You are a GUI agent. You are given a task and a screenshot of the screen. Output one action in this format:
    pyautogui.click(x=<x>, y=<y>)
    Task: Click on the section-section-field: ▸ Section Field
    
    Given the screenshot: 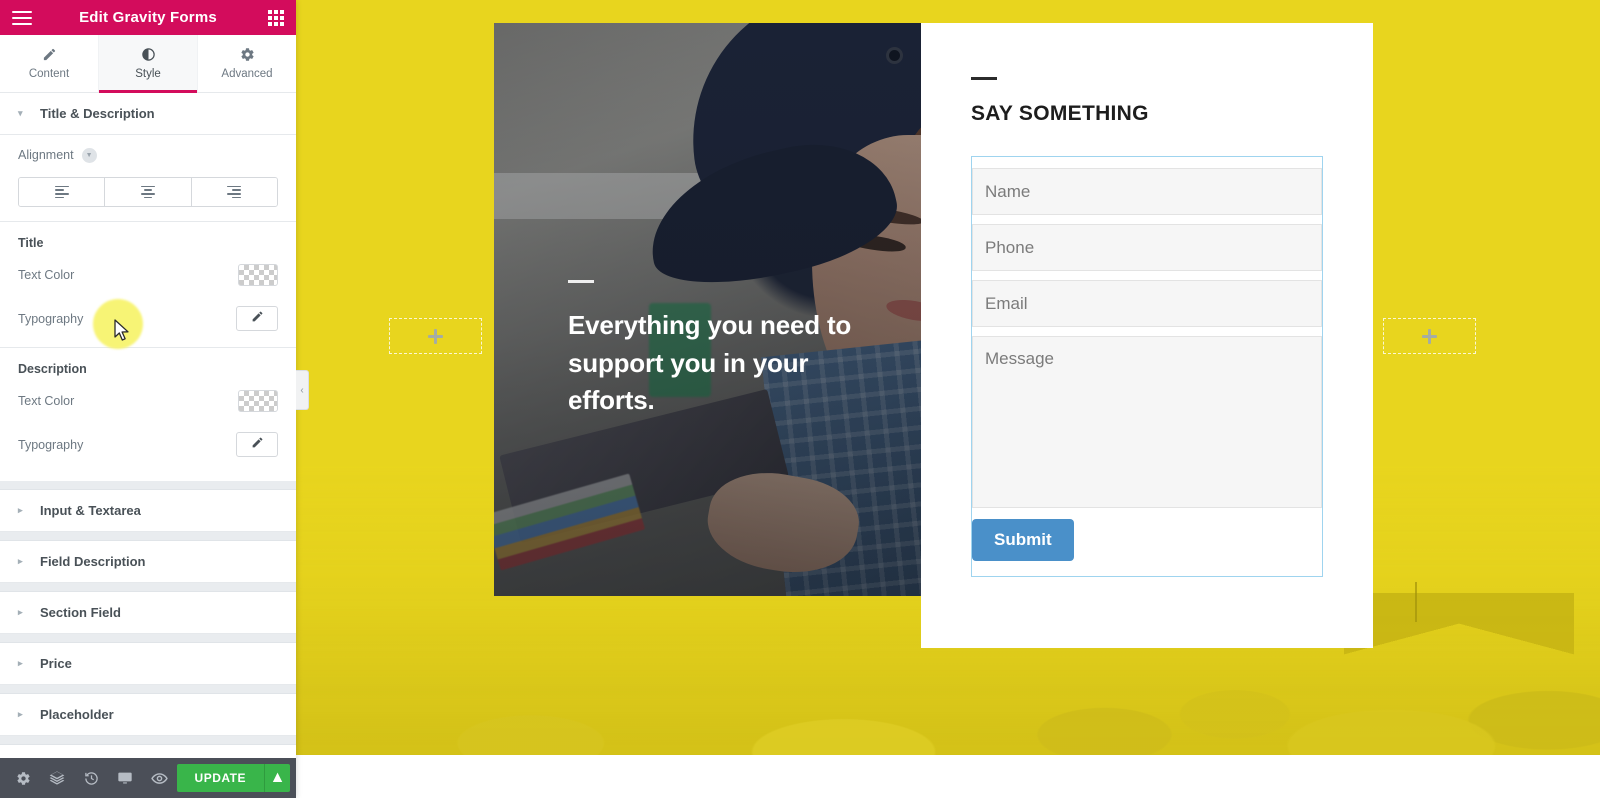 What is the action you would take?
    pyautogui.click(x=148, y=613)
    